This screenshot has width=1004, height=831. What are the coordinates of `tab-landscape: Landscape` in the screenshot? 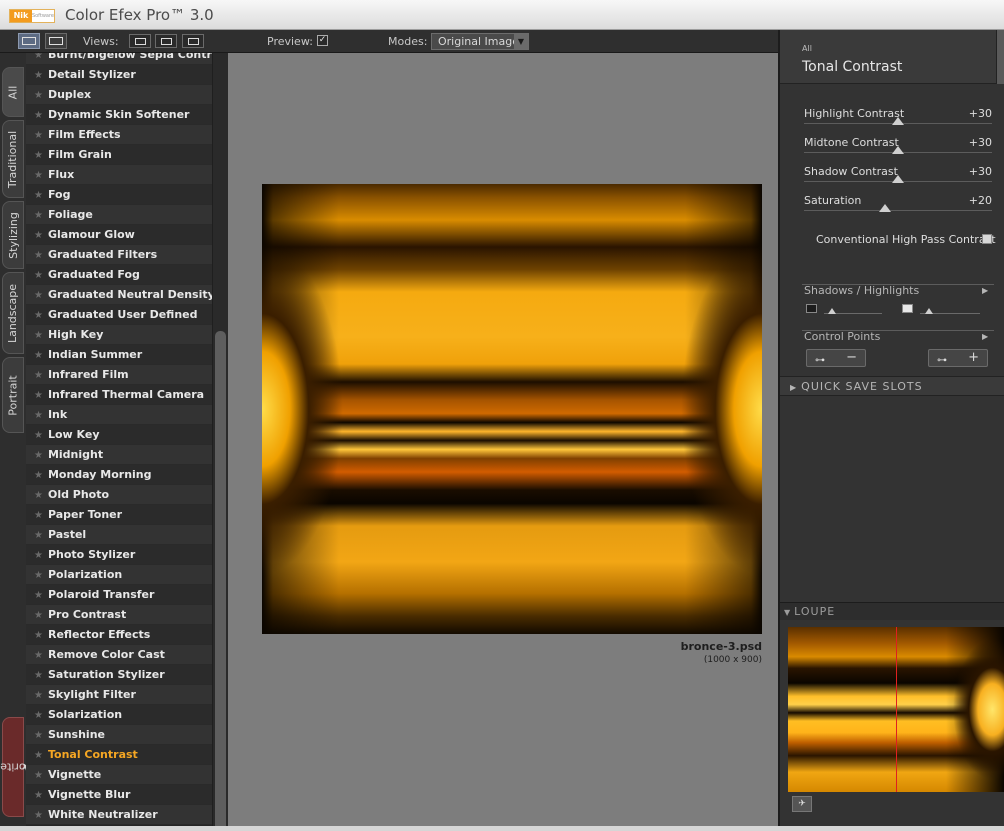 It's located at (13, 313).